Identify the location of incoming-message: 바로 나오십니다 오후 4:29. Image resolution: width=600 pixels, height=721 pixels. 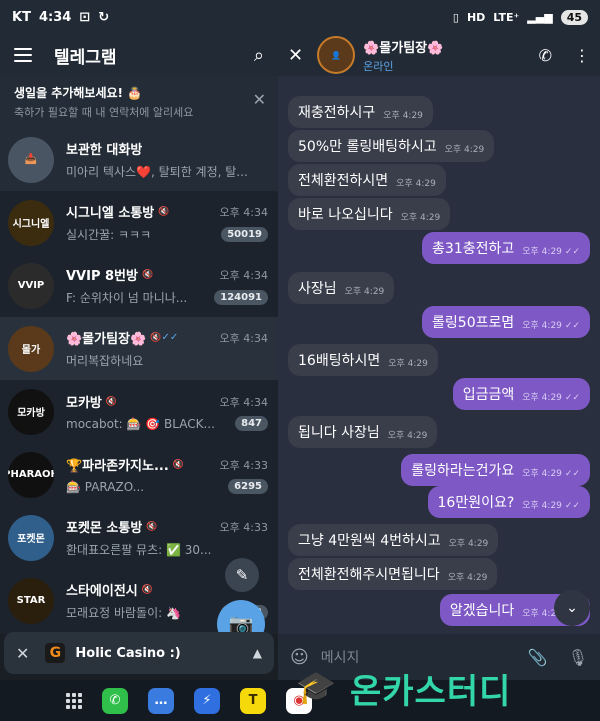
(369, 214).